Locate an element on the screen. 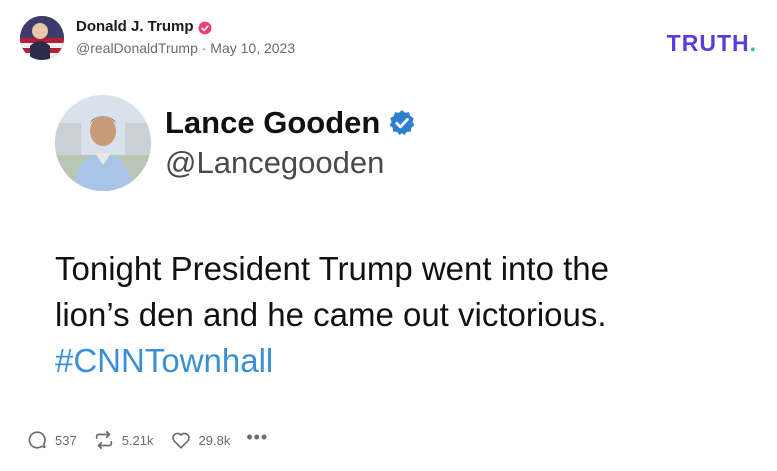  reply-count: 537 is located at coordinates (66, 440).